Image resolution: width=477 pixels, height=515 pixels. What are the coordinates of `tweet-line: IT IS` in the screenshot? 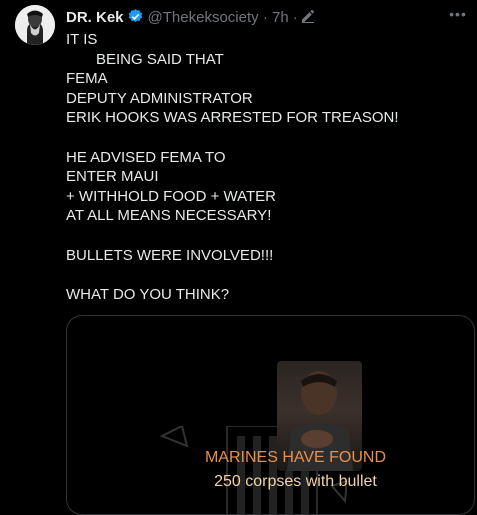 It's located at (82, 39).